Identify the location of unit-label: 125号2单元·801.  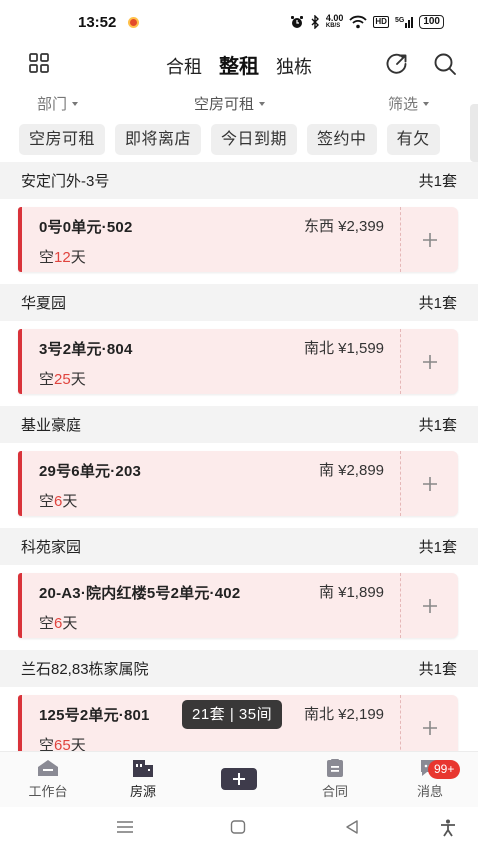
(94, 715).